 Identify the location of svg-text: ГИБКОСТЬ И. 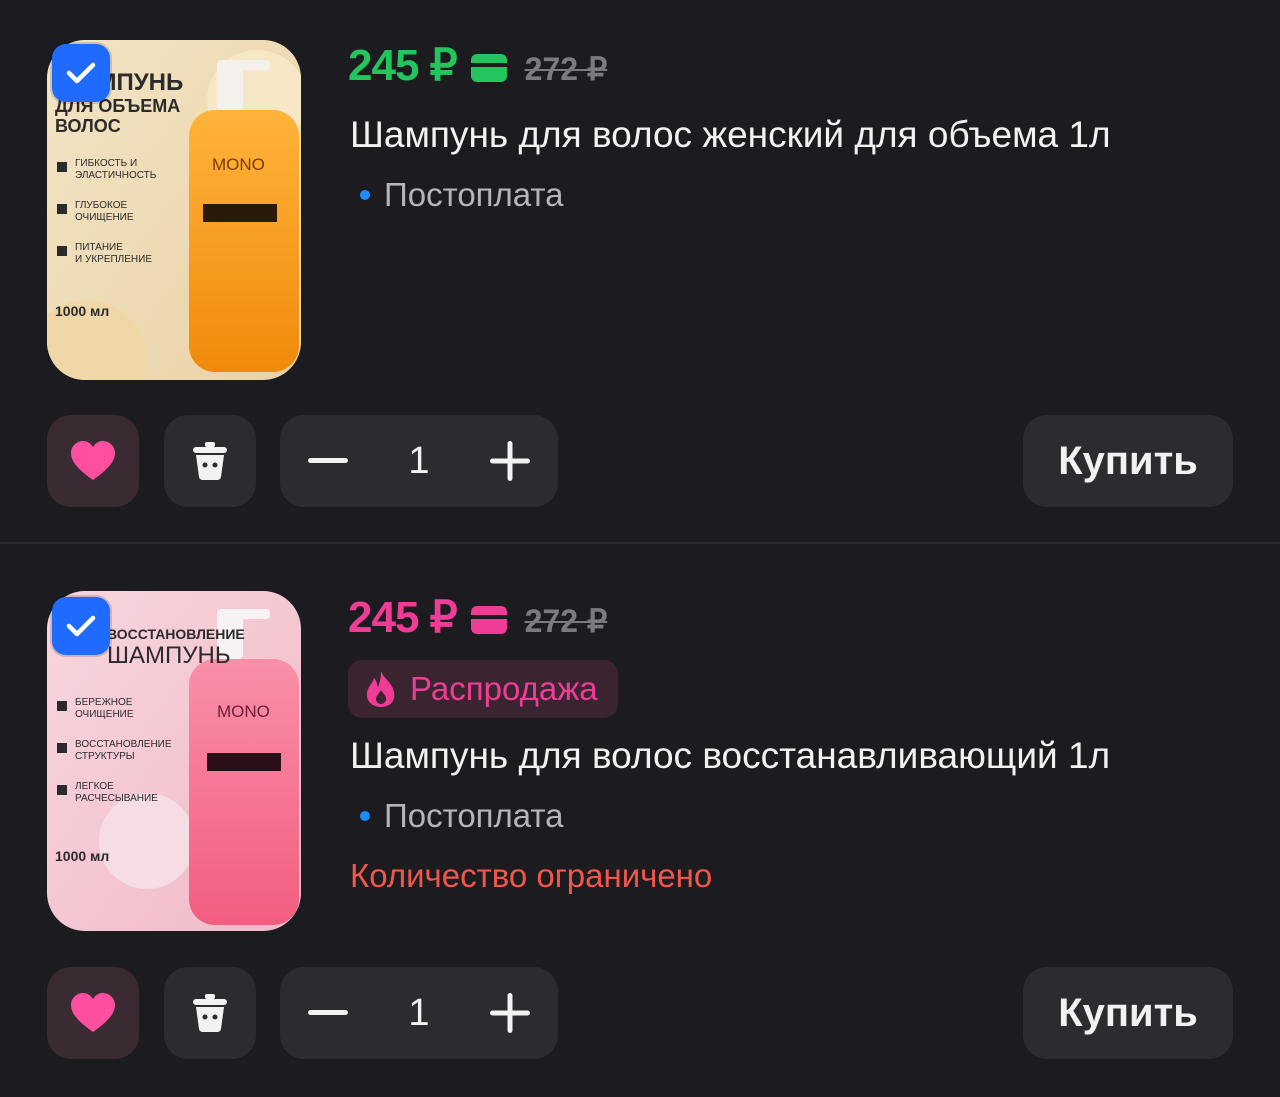
(106, 163).